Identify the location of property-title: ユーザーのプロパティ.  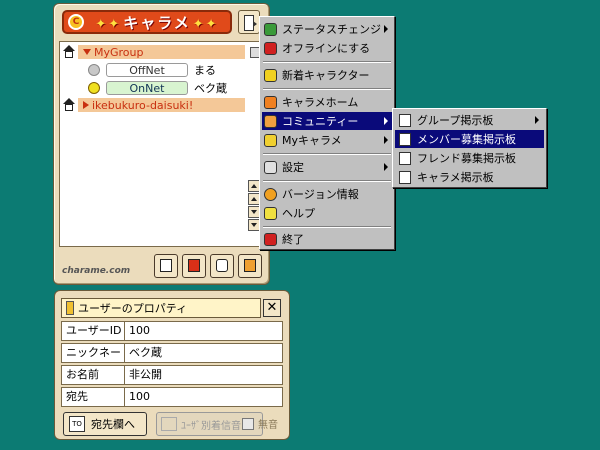
(133, 308).